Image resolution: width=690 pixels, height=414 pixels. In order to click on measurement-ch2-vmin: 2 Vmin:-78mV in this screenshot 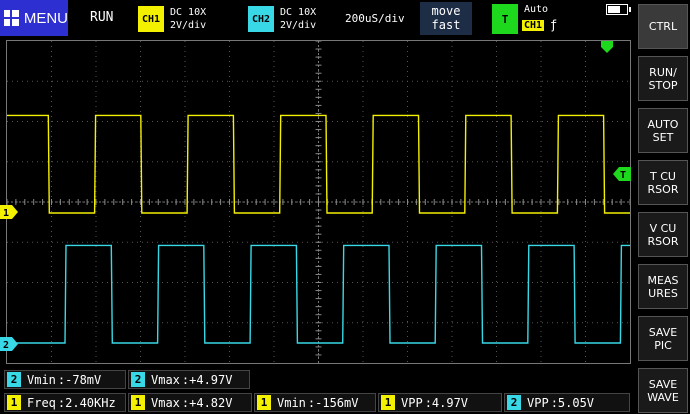, I will do `click(65, 379)`.